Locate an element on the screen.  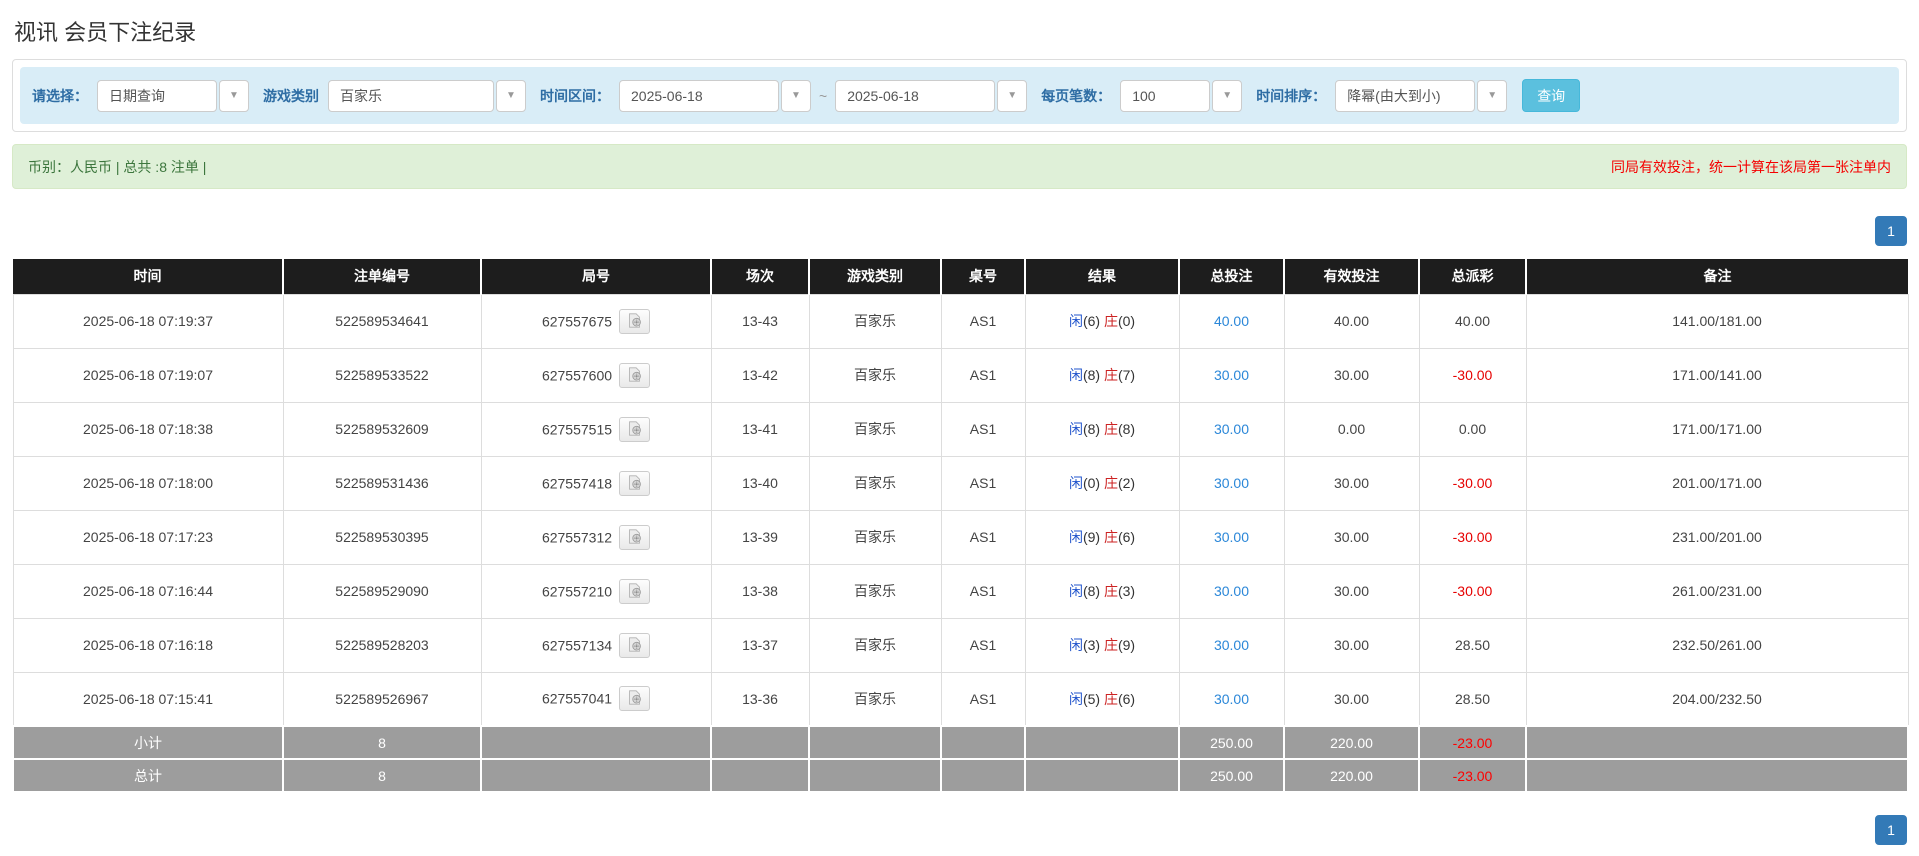
round-number: 627557515 is located at coordinates (577, 429).